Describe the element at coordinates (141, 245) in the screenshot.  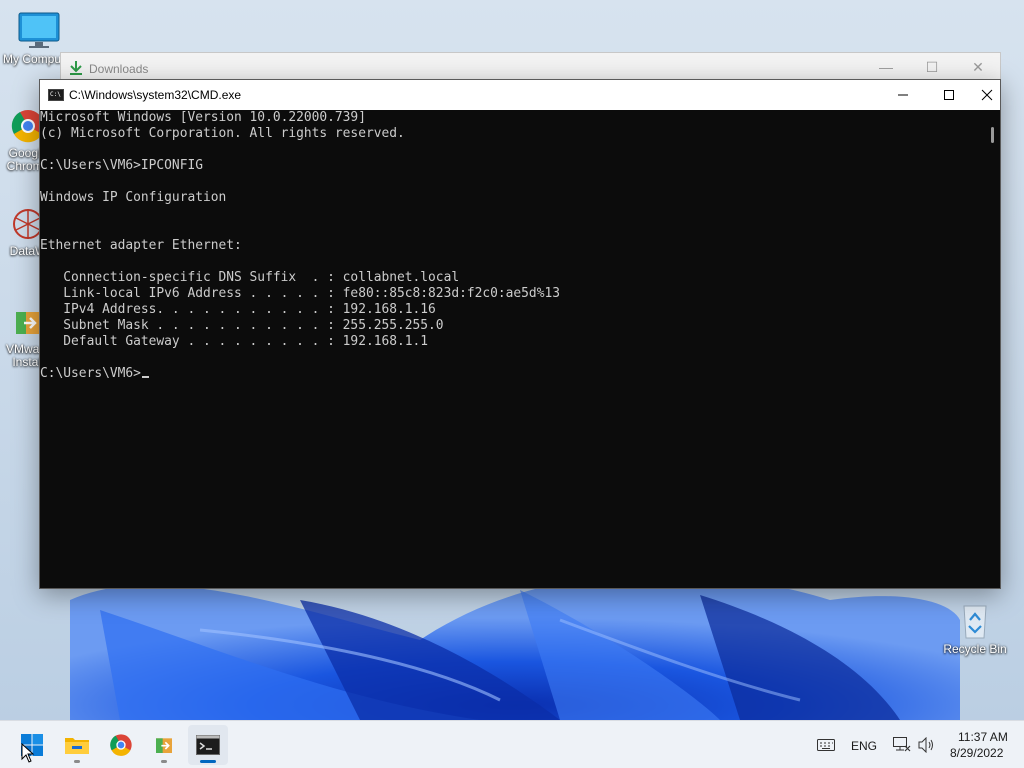
I see `console-line: Ethernet adapter Ethernet:` at that location.